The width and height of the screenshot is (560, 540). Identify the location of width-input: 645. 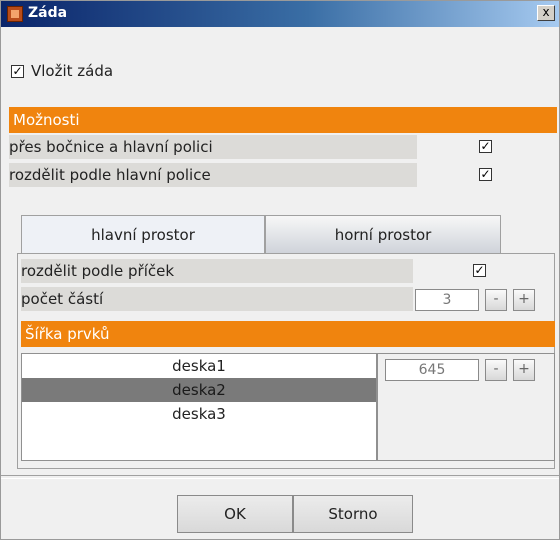
(432, 370).